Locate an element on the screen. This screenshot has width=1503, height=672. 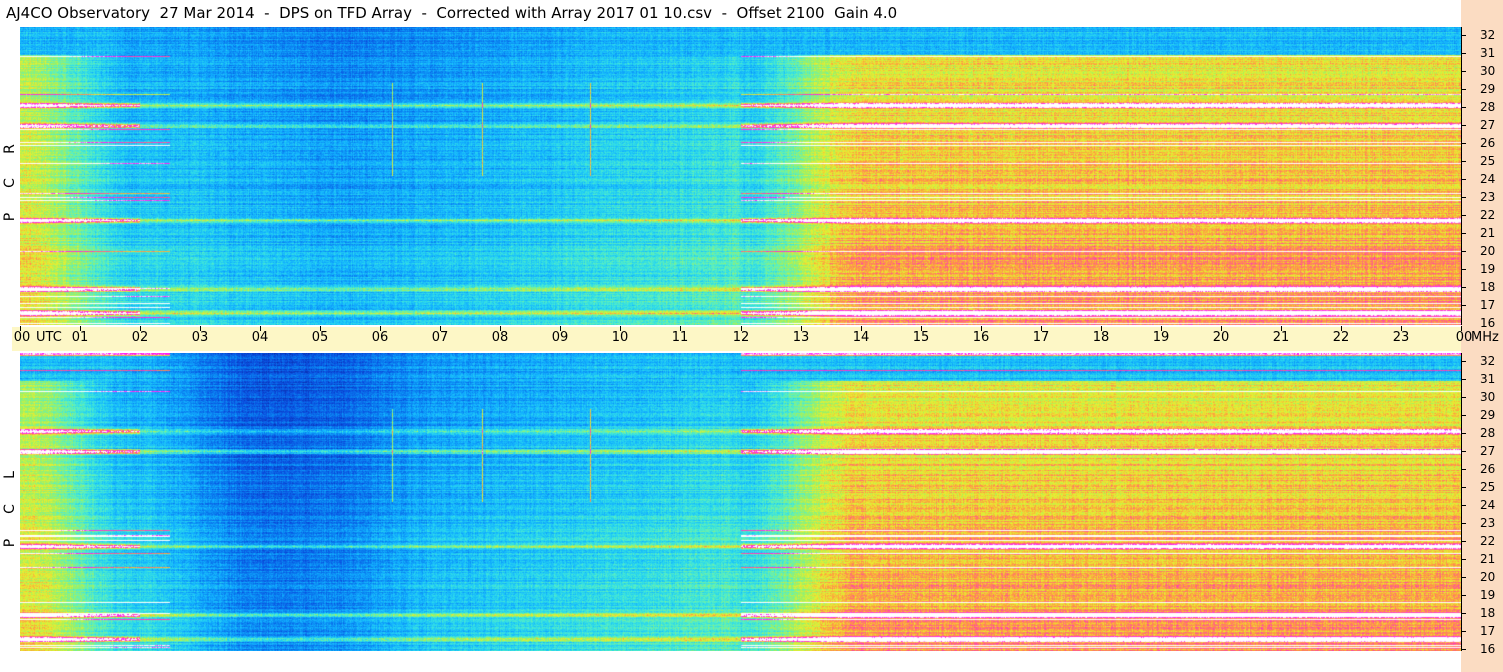
utc-tick-label: 10 is located at coordinates (620, 337).